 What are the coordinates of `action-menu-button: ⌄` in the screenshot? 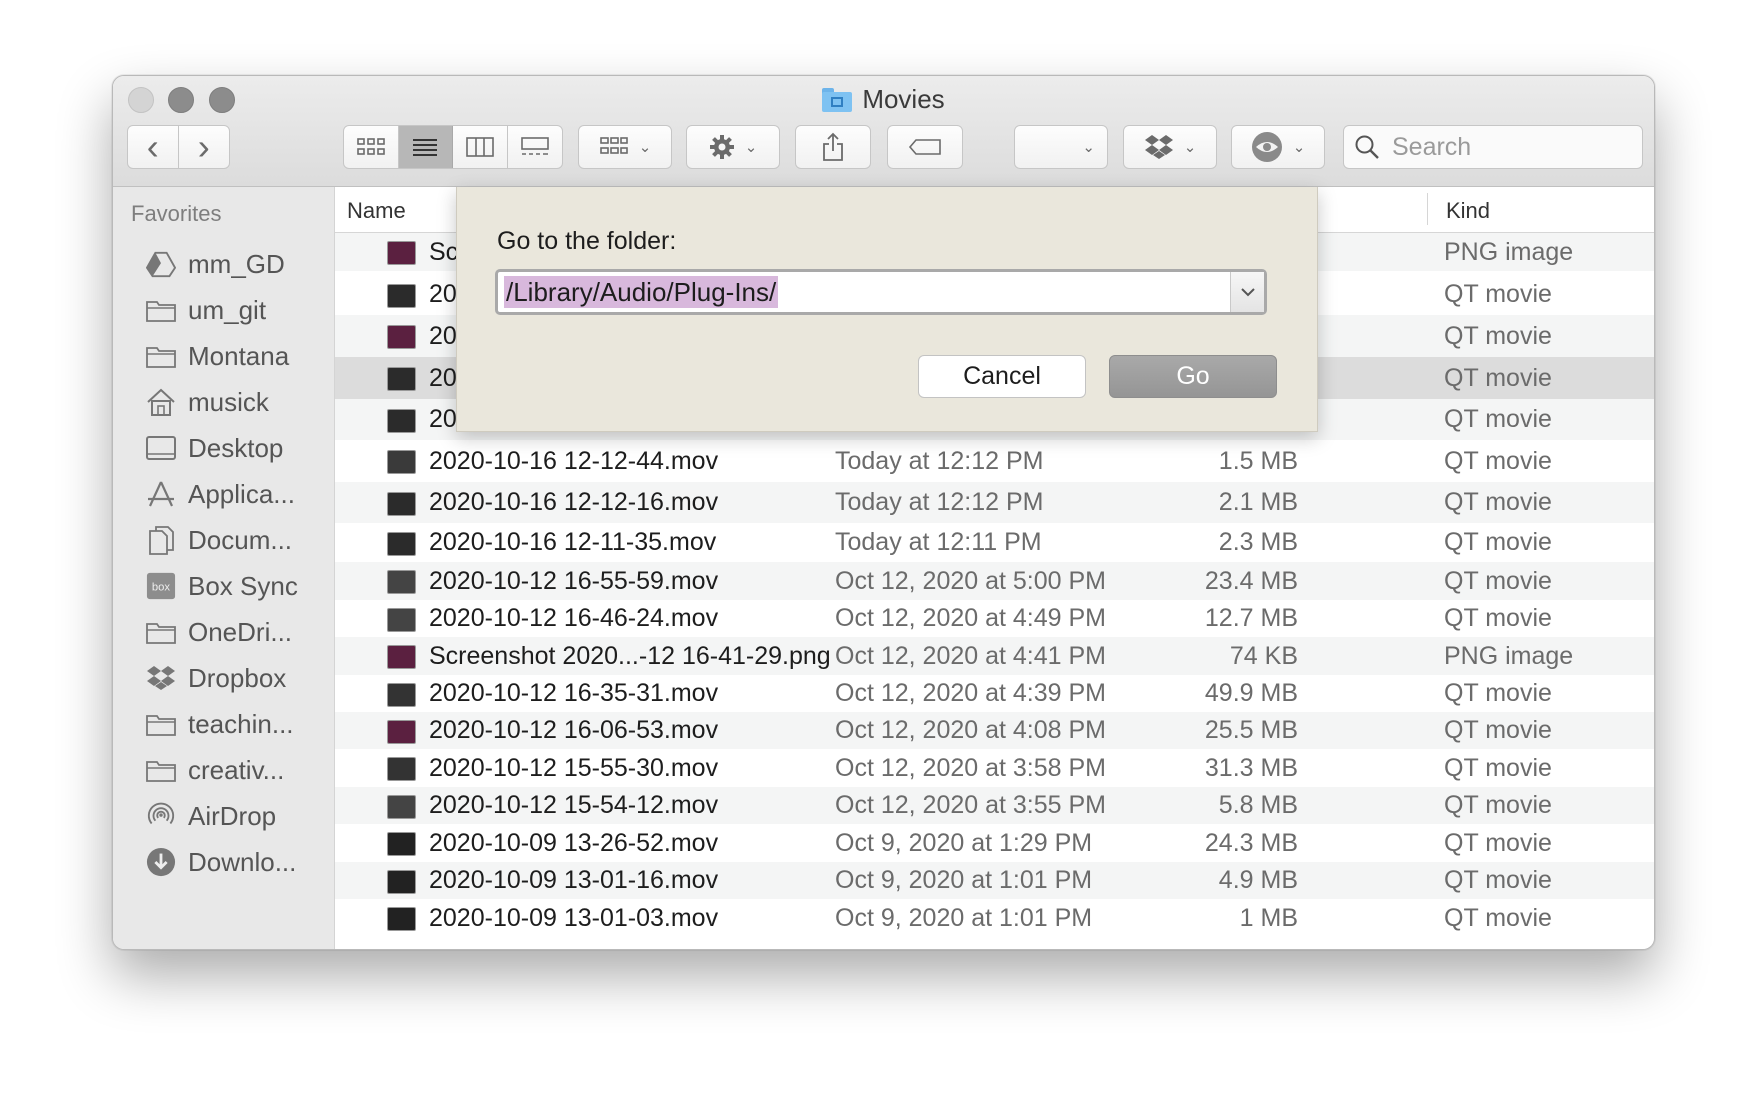 It's located at (733, 147).